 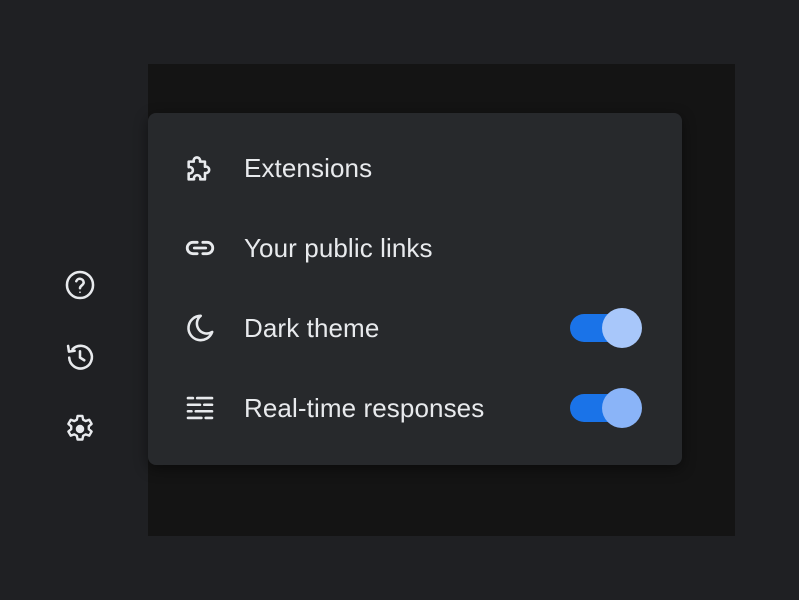 I want to click on moon-icon, so click(x=200, y=328).